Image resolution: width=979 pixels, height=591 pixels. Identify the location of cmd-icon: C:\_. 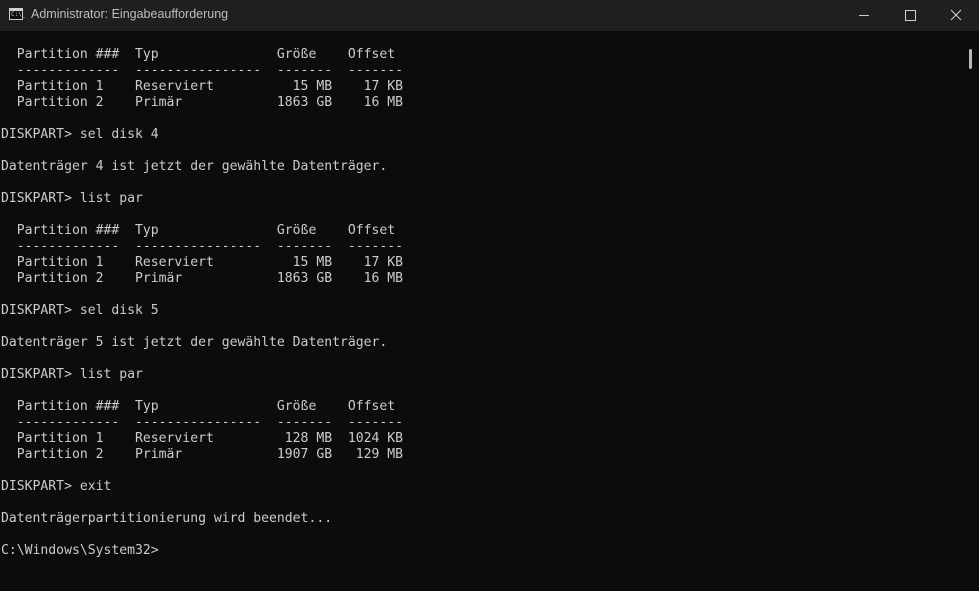
(17, 14).